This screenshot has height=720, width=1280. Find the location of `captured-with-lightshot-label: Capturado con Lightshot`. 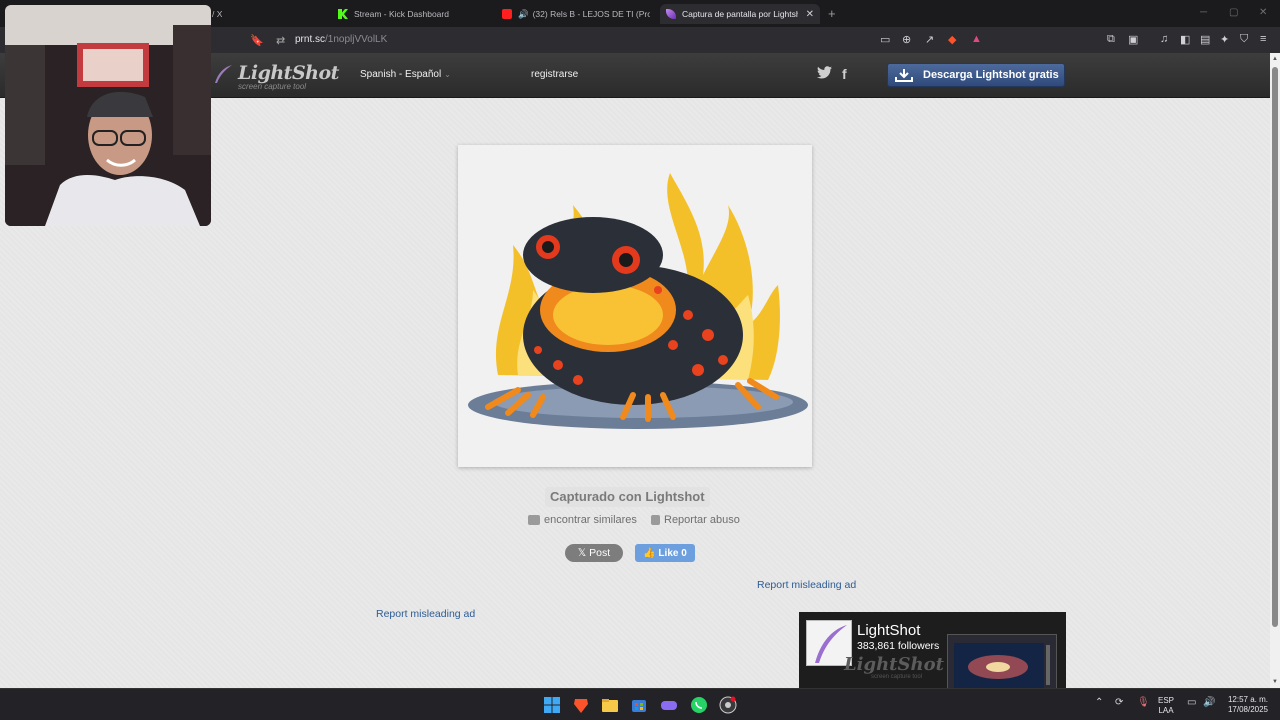

captured-with-lightshot-label: Capturado con Lightshot is located at coordinates (627, 497).